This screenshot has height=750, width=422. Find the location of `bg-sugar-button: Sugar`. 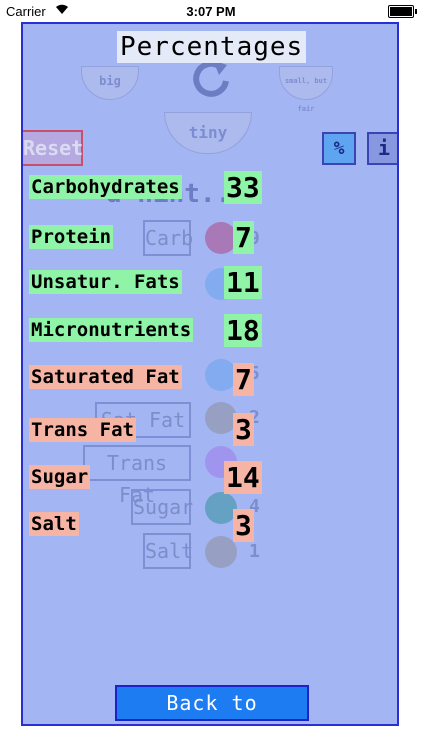

bg-sugar-button: Sugar is located at coordinates (162, 507).